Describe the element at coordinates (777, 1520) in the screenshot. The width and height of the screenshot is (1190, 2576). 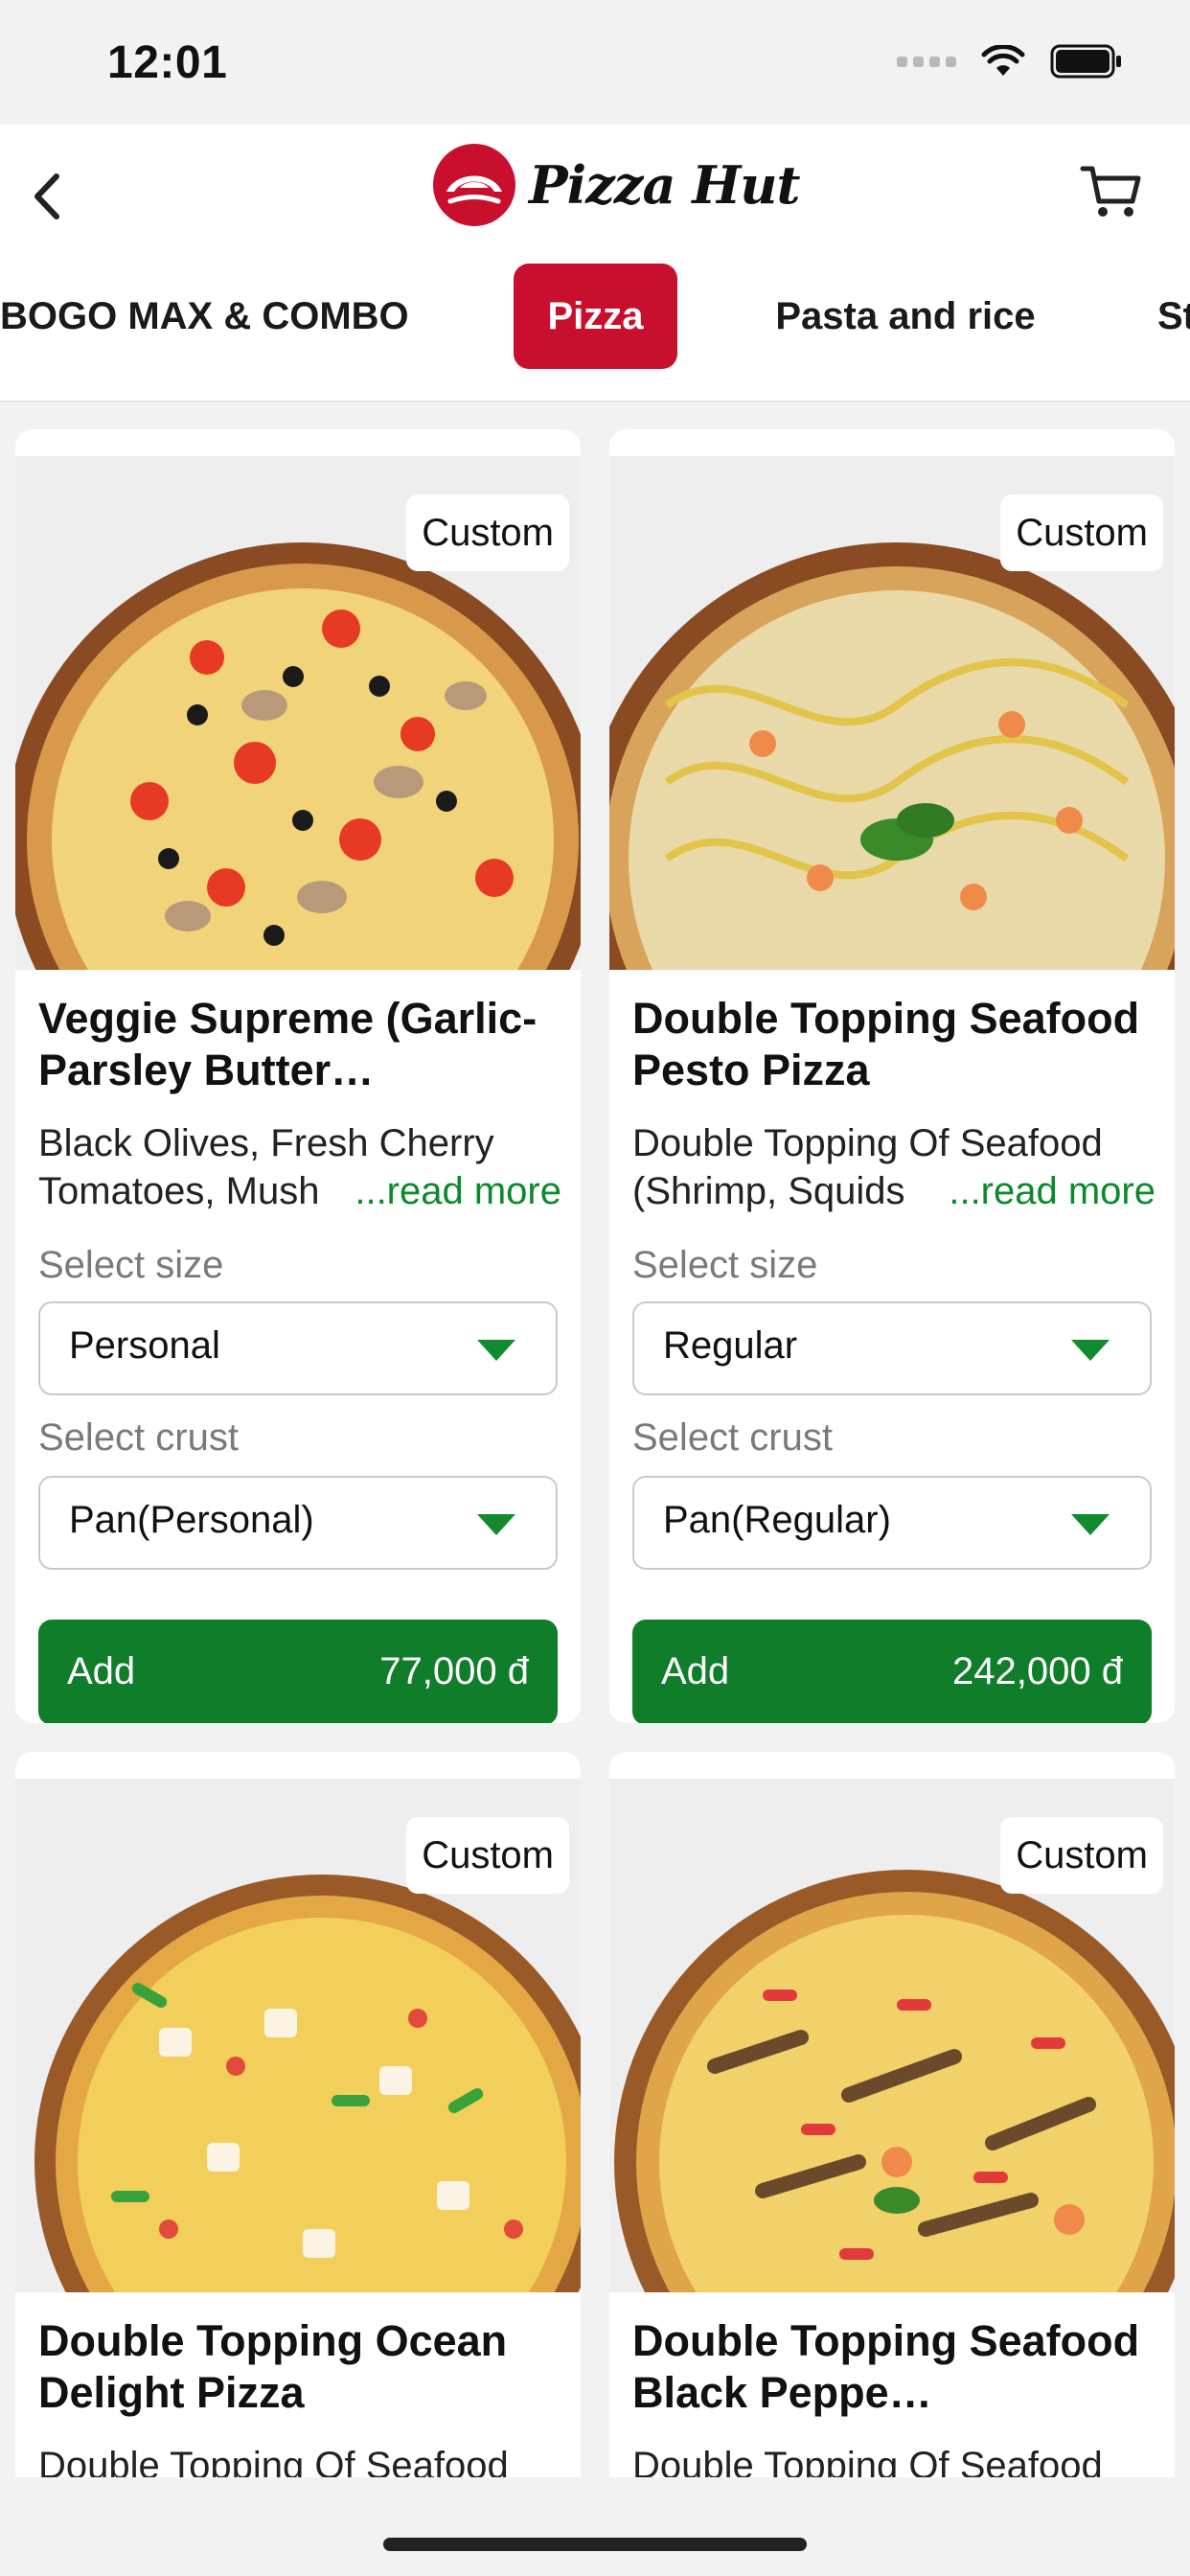
I see `crust-value: Pan(Regular)` at that location.